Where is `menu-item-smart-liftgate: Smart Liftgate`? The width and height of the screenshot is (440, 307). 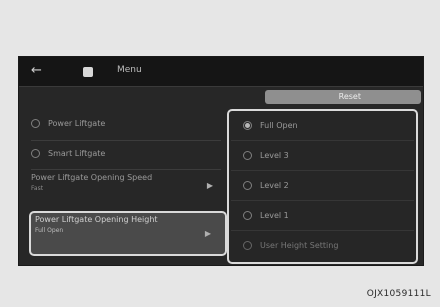 menu-item-smart-liftgate: Smart Liftgate is located at coordinates (126, 153).